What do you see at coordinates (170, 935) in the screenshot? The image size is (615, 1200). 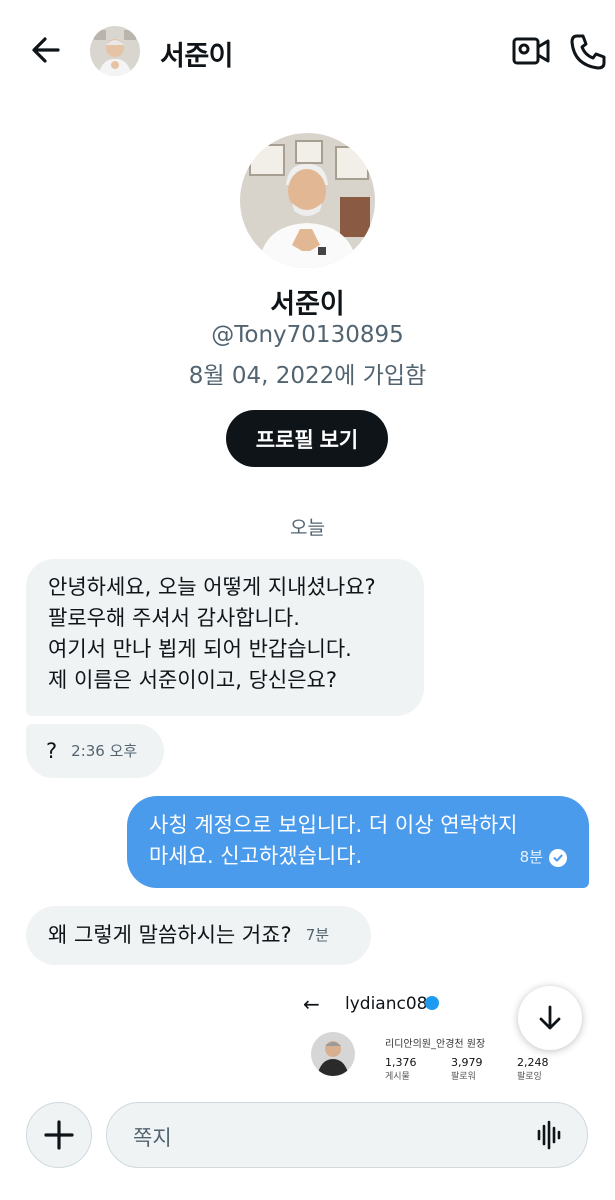 I see `message-text: 왜 그렇게 말씀하시는 거죠?` at bounding box center [170, 935].